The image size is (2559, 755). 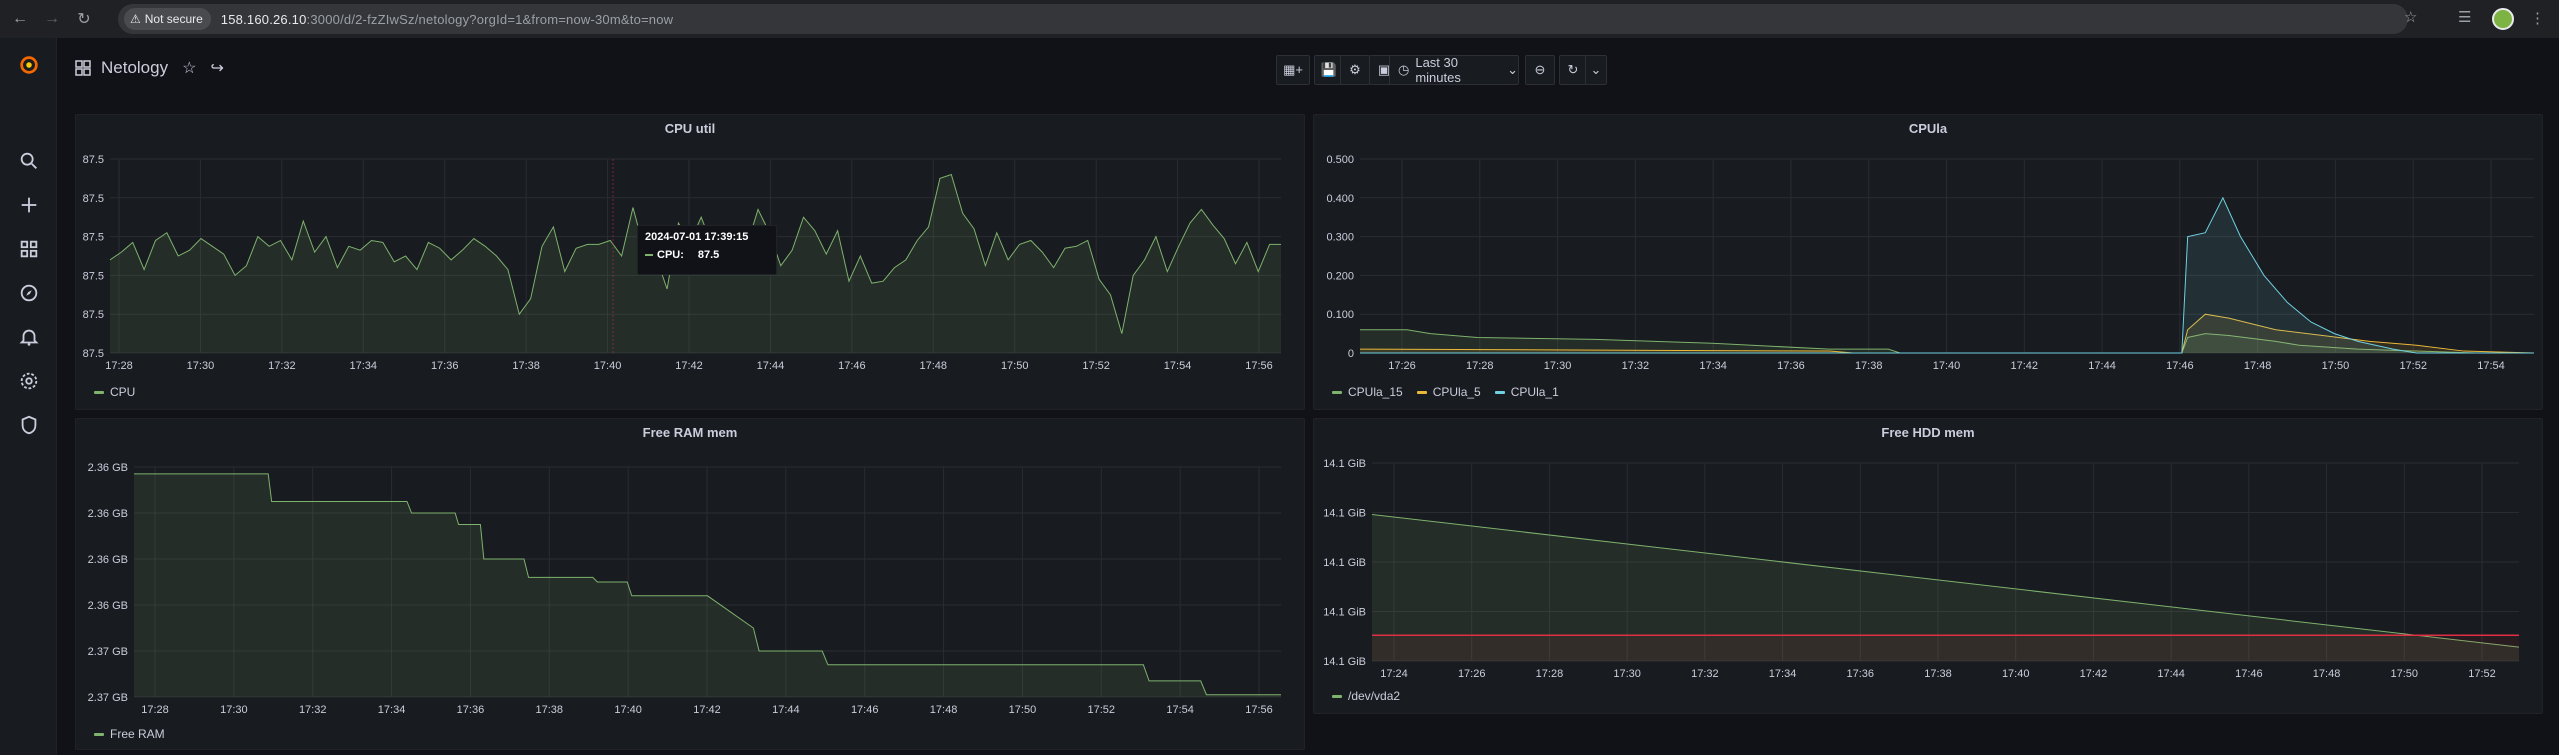 I want to click on legend-item: CPU, so click(x=114, y=392).